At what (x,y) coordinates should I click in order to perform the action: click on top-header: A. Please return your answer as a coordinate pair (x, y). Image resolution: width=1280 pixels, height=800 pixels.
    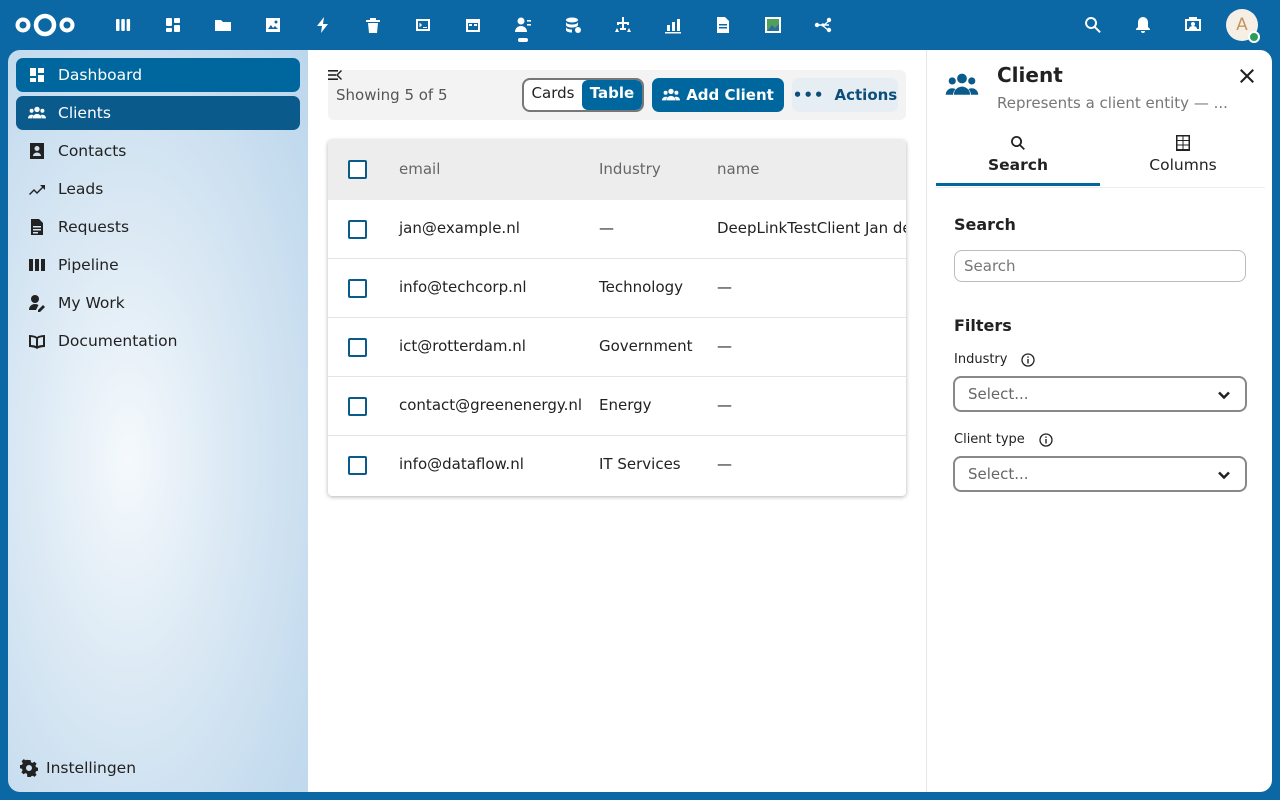
    Looking at the image, I should click on (640, 25).